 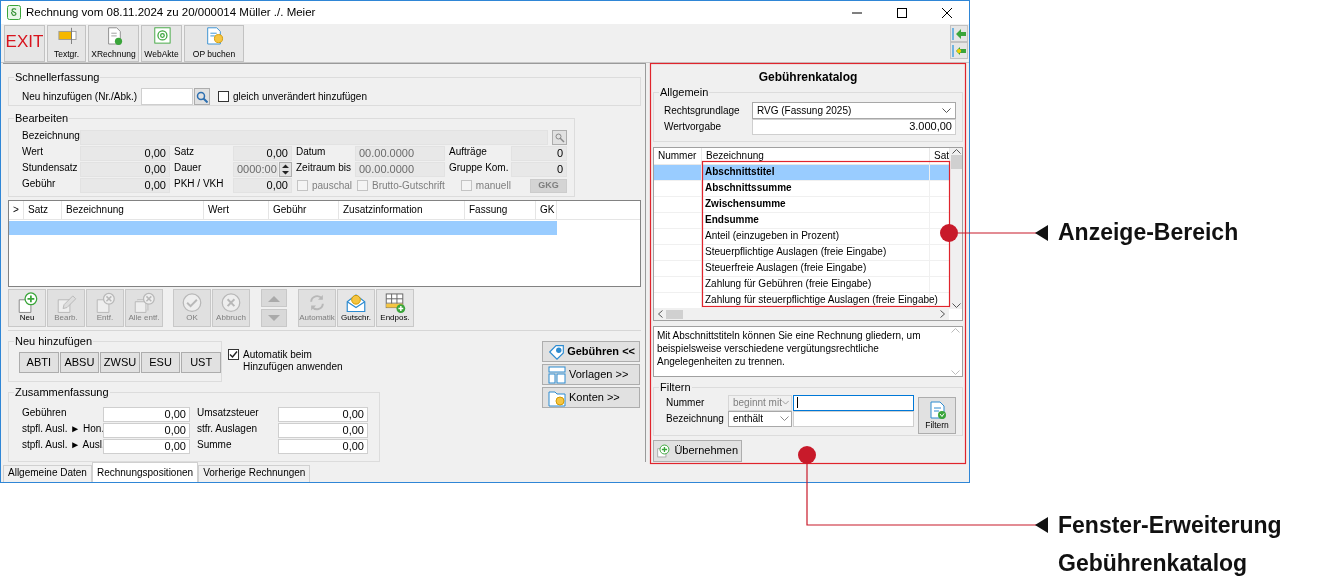 What do you see at coordinates (959, 50) in the screenshot?
I see `expand-button` at bounding box center [959, 50].